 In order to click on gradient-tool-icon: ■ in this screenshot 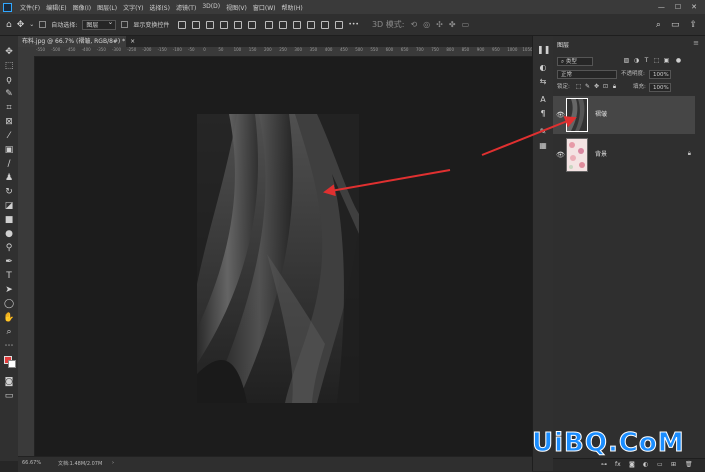, I will do `click(9, 220)`.